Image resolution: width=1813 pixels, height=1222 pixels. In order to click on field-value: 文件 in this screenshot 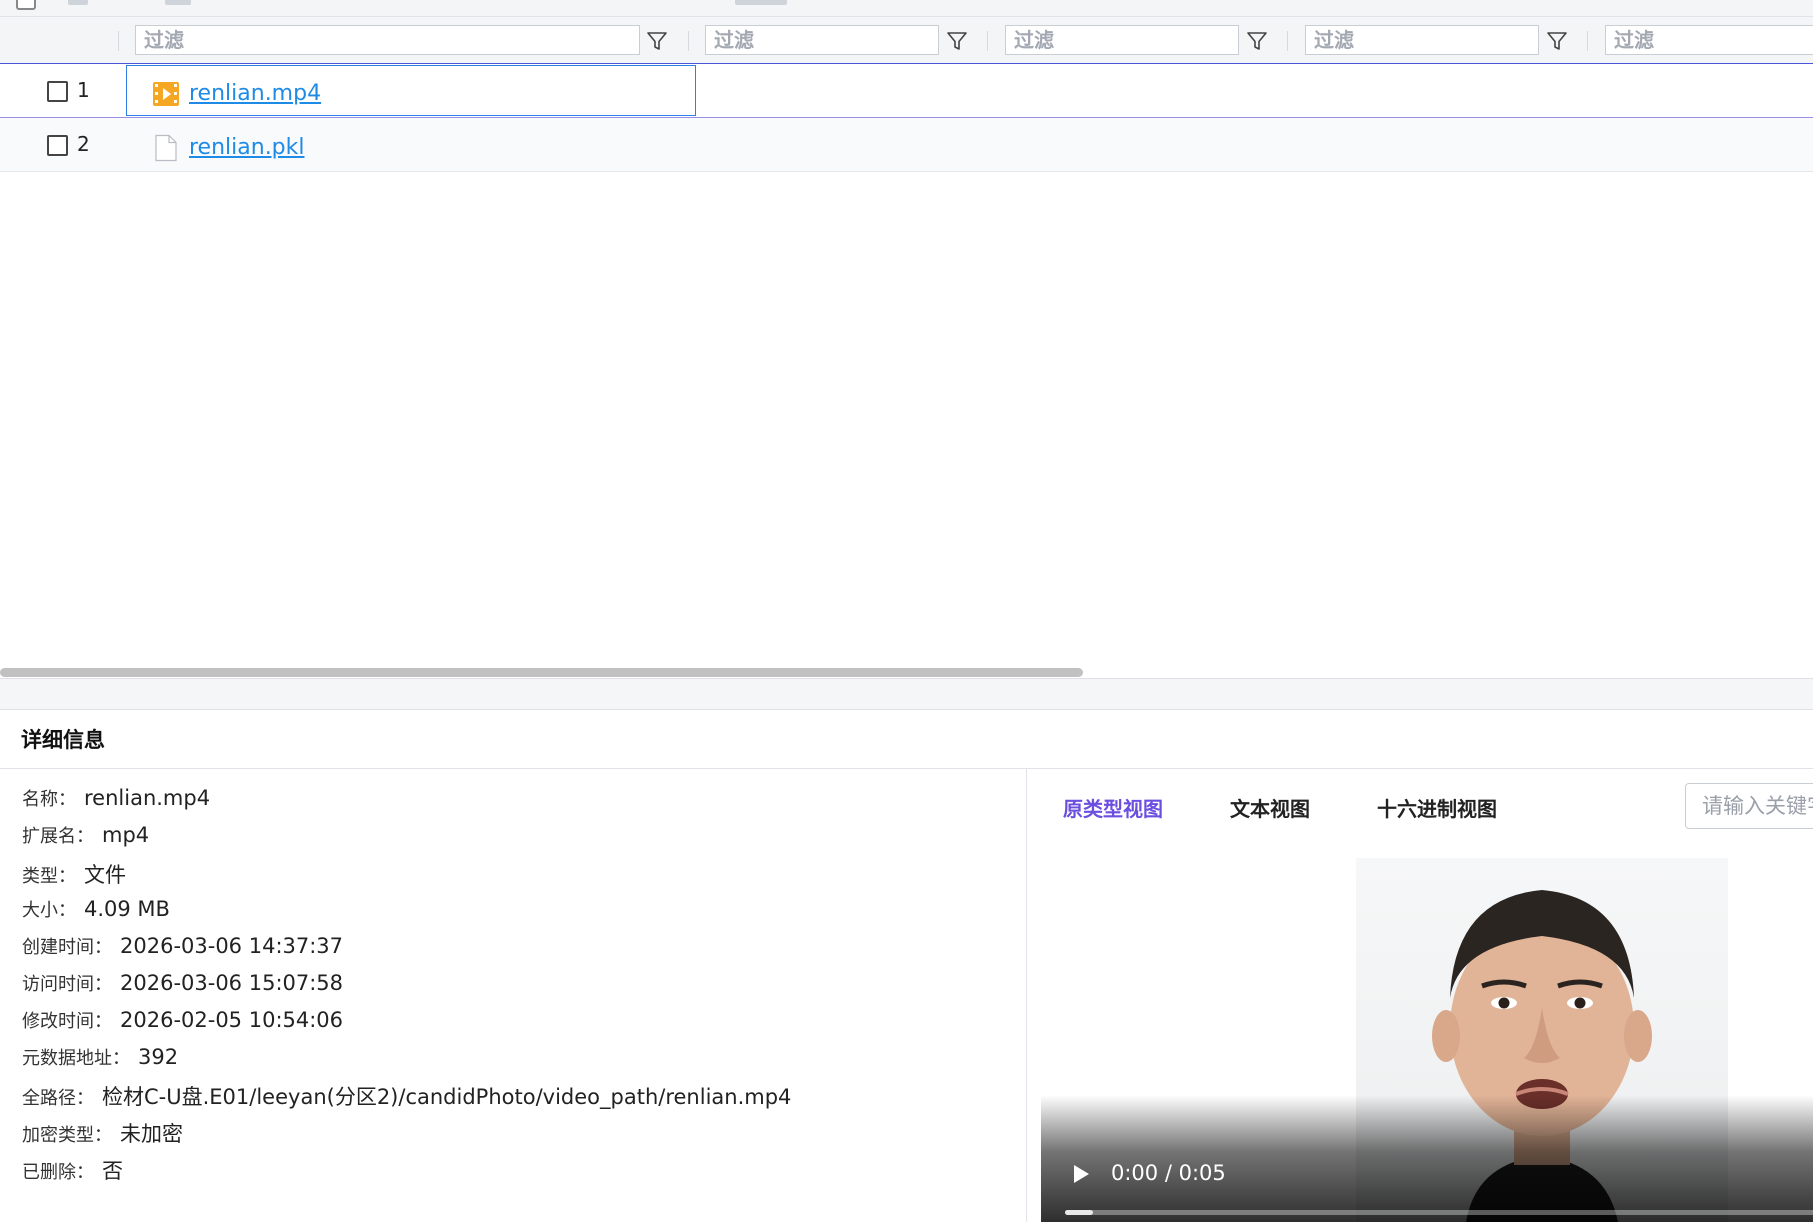, I will do `click(105, 875)`.